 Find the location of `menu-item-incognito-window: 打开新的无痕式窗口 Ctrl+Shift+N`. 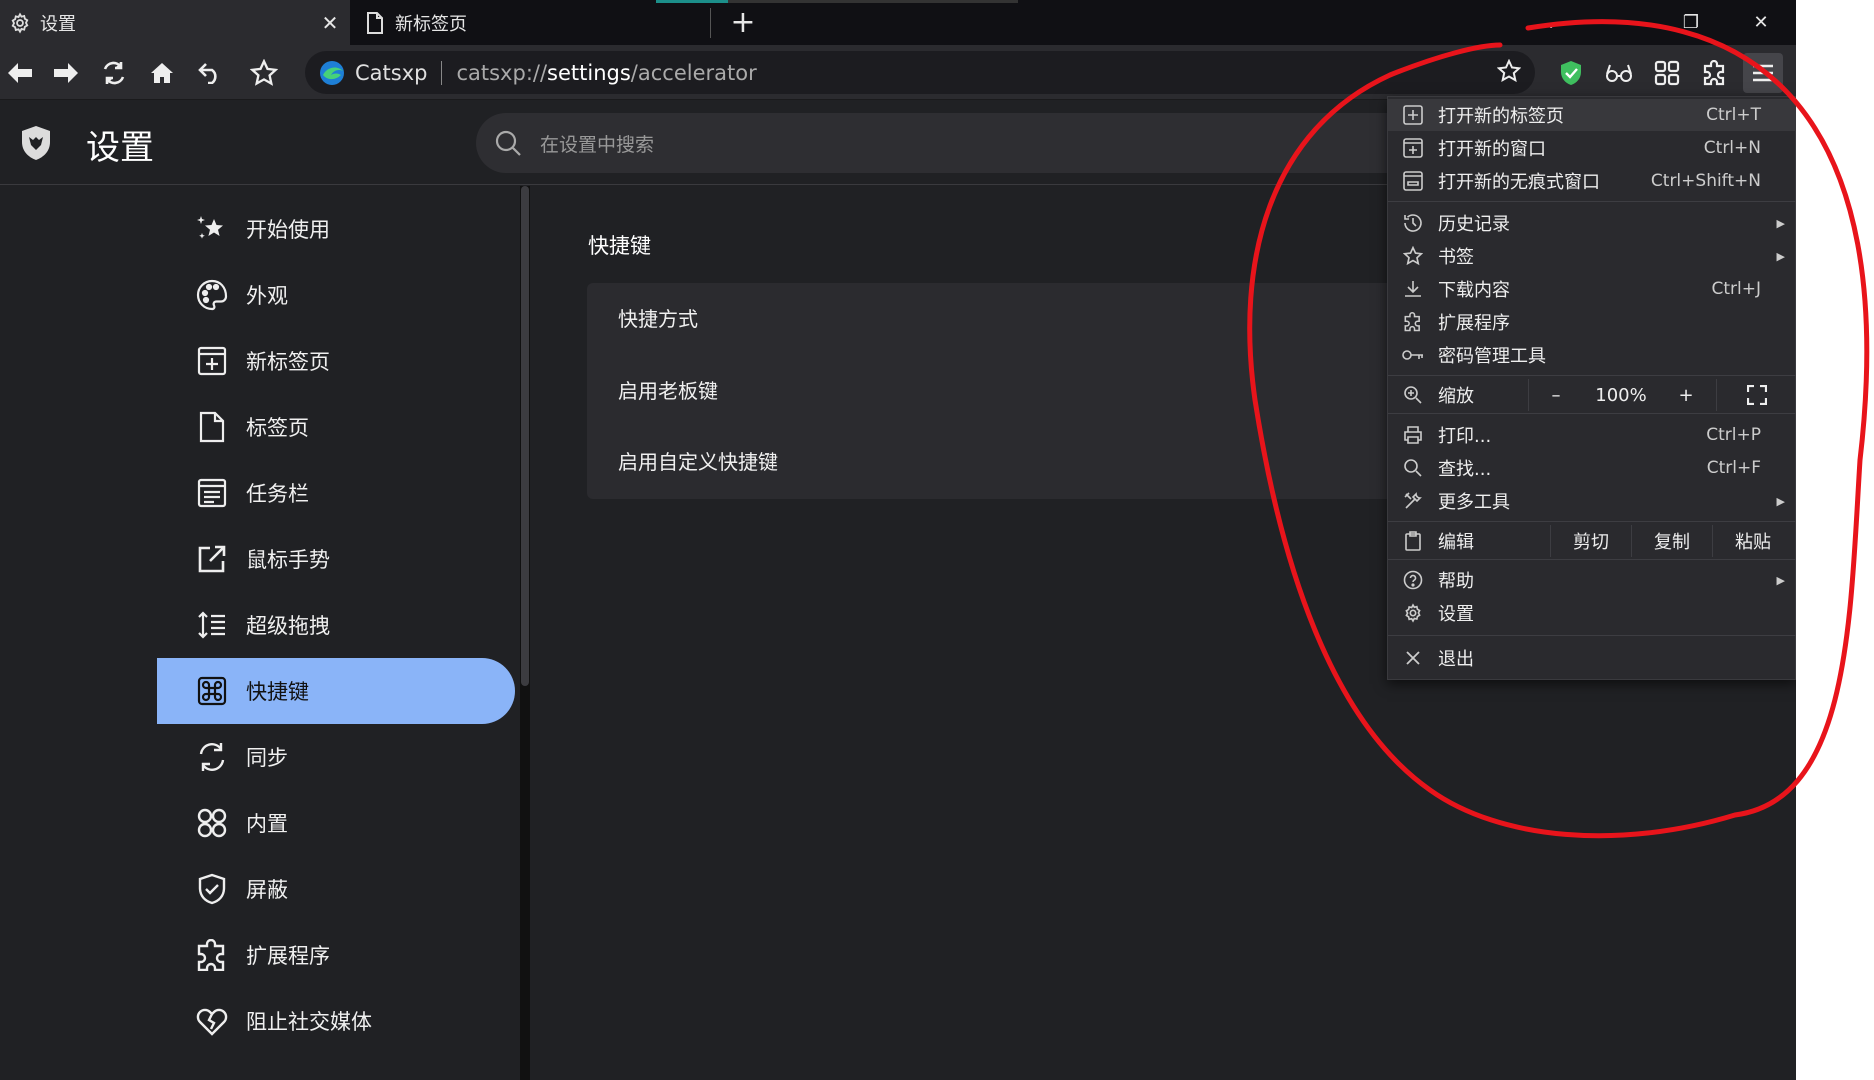

menu-item-incognito-window: 打开新的无痕式窗口 Ctrl+Shift+N is located at coordinates (1592, 181).